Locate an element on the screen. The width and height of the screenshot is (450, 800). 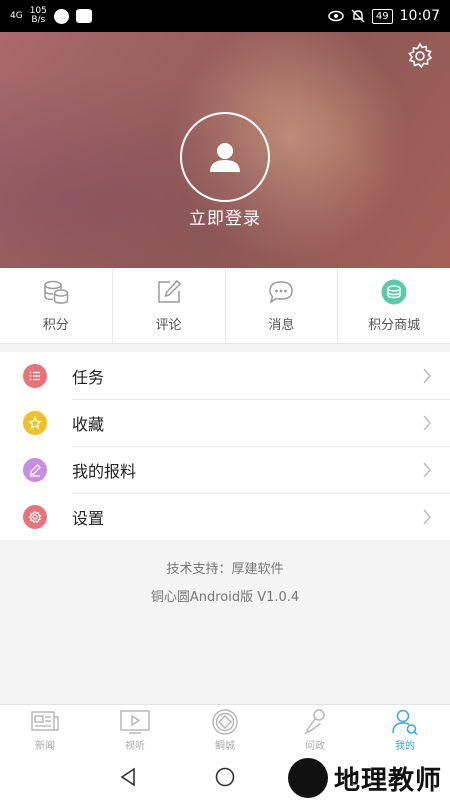
app-info: 技术支持：厚建软件 铜心圆Android版 V1.0.4 is located at coordinates (225, 584).